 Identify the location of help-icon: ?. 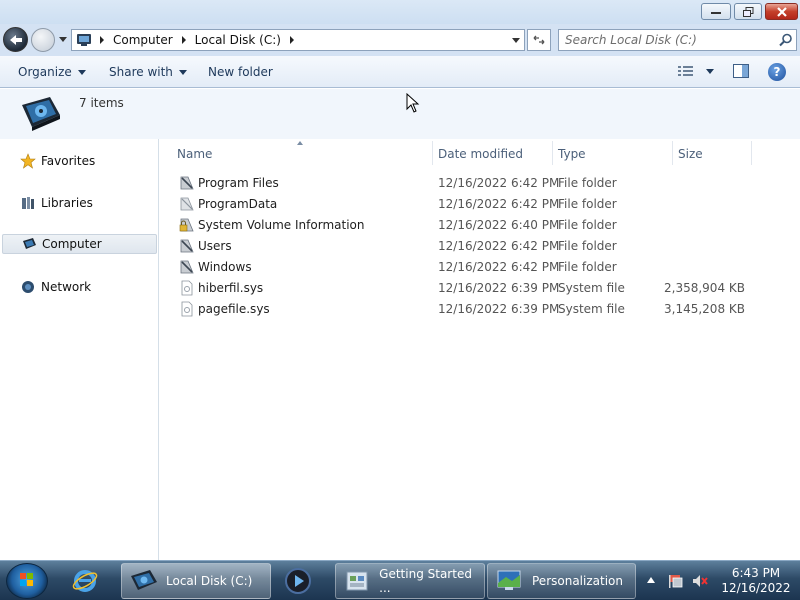
(777, 72).